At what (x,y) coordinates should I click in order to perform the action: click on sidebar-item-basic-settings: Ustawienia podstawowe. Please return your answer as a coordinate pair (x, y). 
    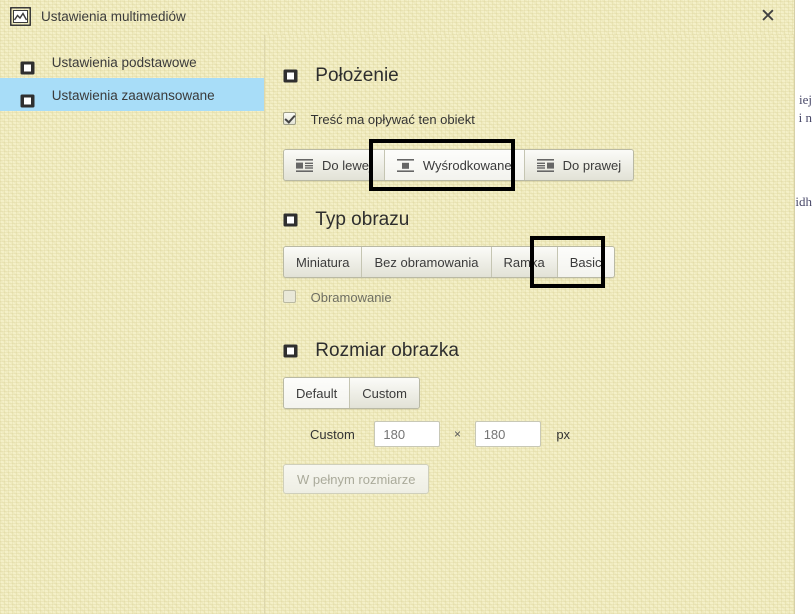
    Looking at the image, I should click on (132, 61).